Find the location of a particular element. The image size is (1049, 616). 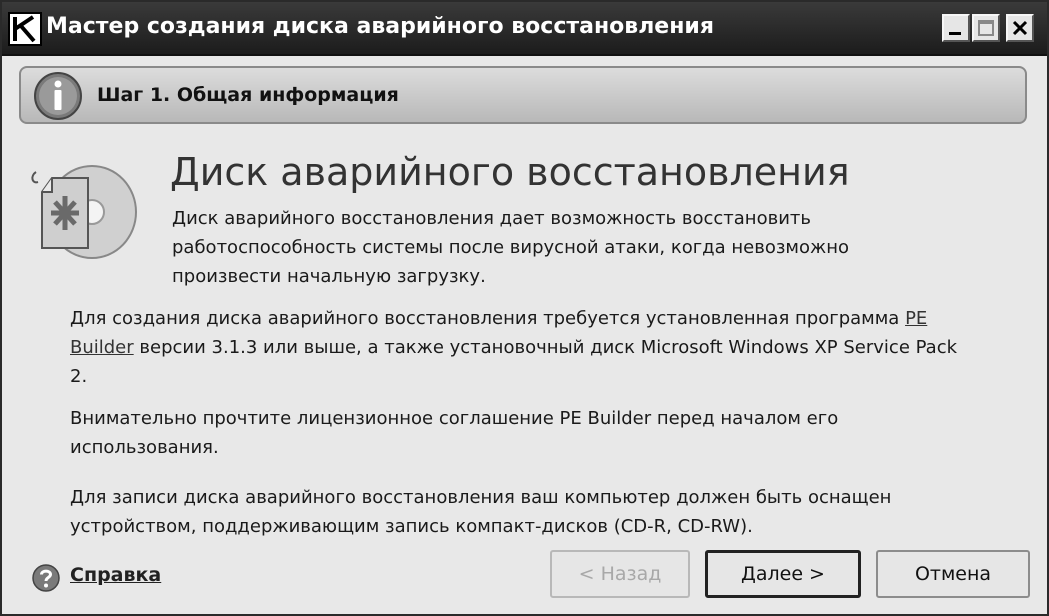

minimize-button is located at coordinates (956, 28).